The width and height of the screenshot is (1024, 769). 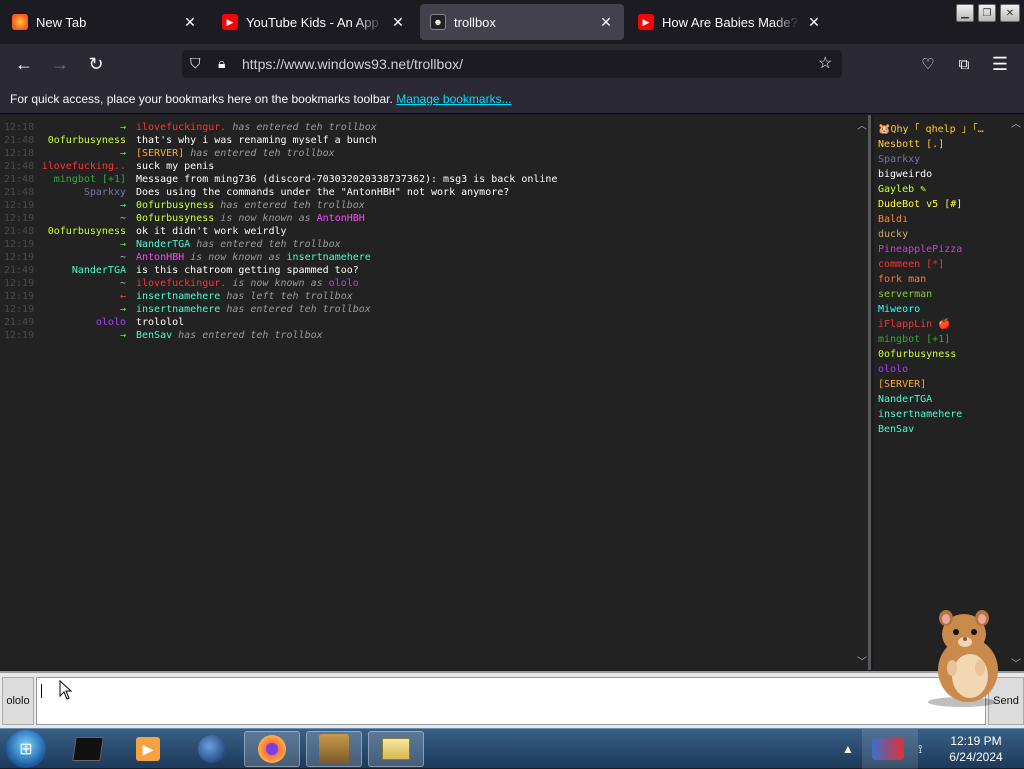 I want to click on user-list-item: iFlappLin 🍎, so click(x=949, y=324).